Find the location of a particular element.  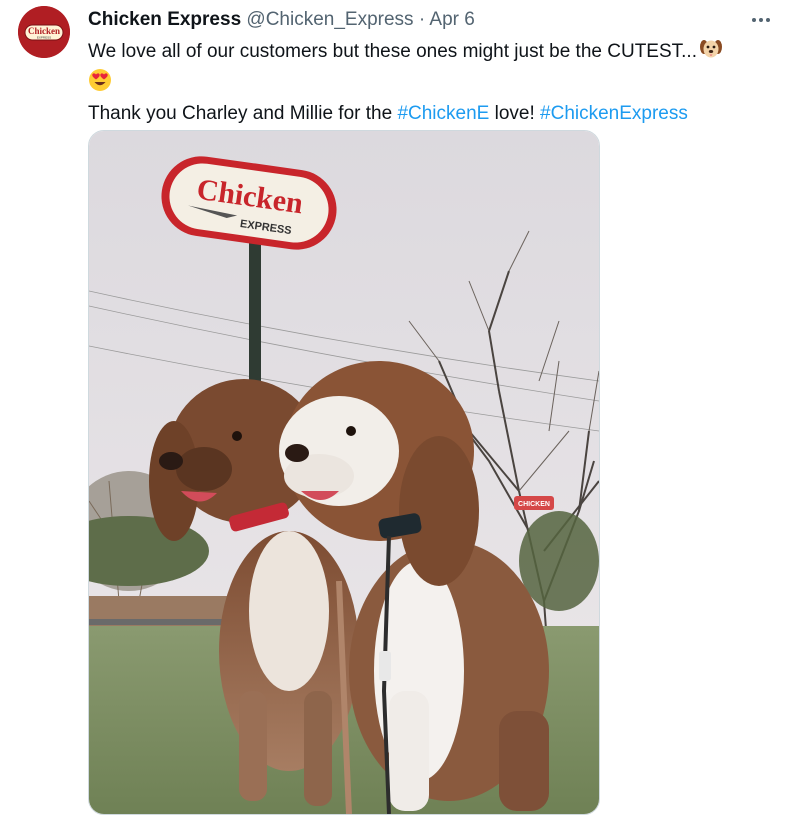

more-options-icon is located at coordinates (761, 20).